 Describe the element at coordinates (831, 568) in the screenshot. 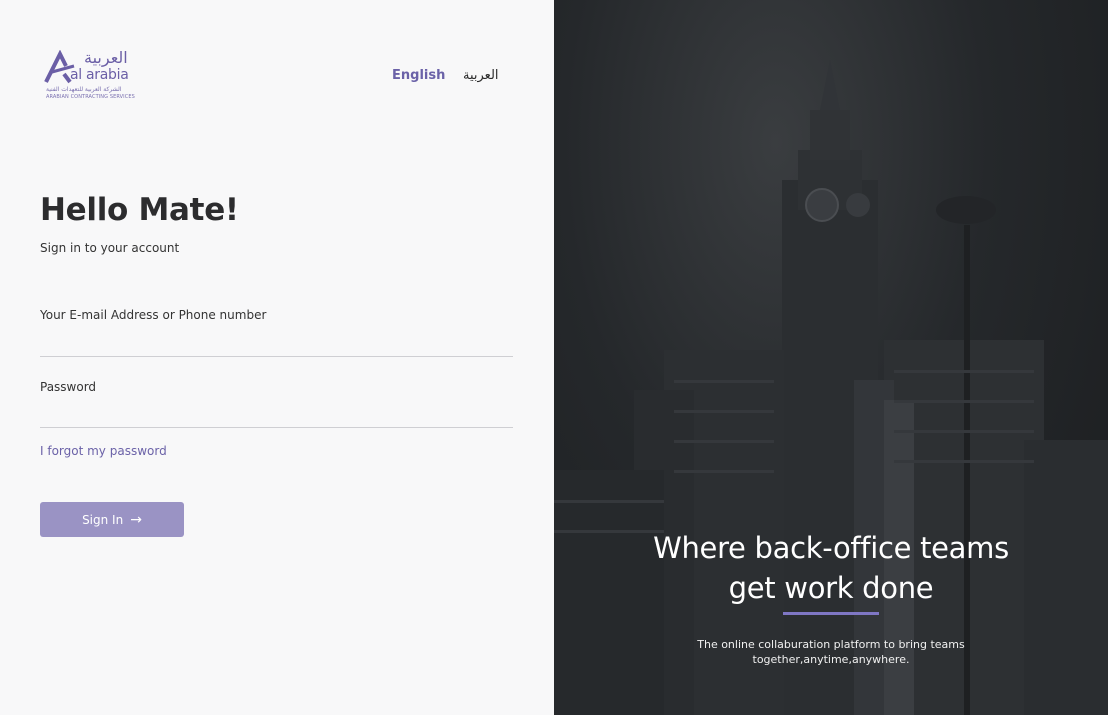

I see `hero-tagline: Where back-office teams get work done` at that location.